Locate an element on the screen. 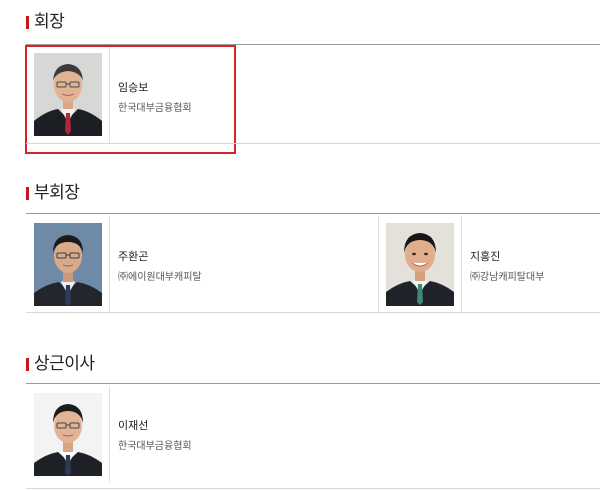 This screenshot has width=600, height=491. member-name: 지홍진 is located at coordinates (485, 256).